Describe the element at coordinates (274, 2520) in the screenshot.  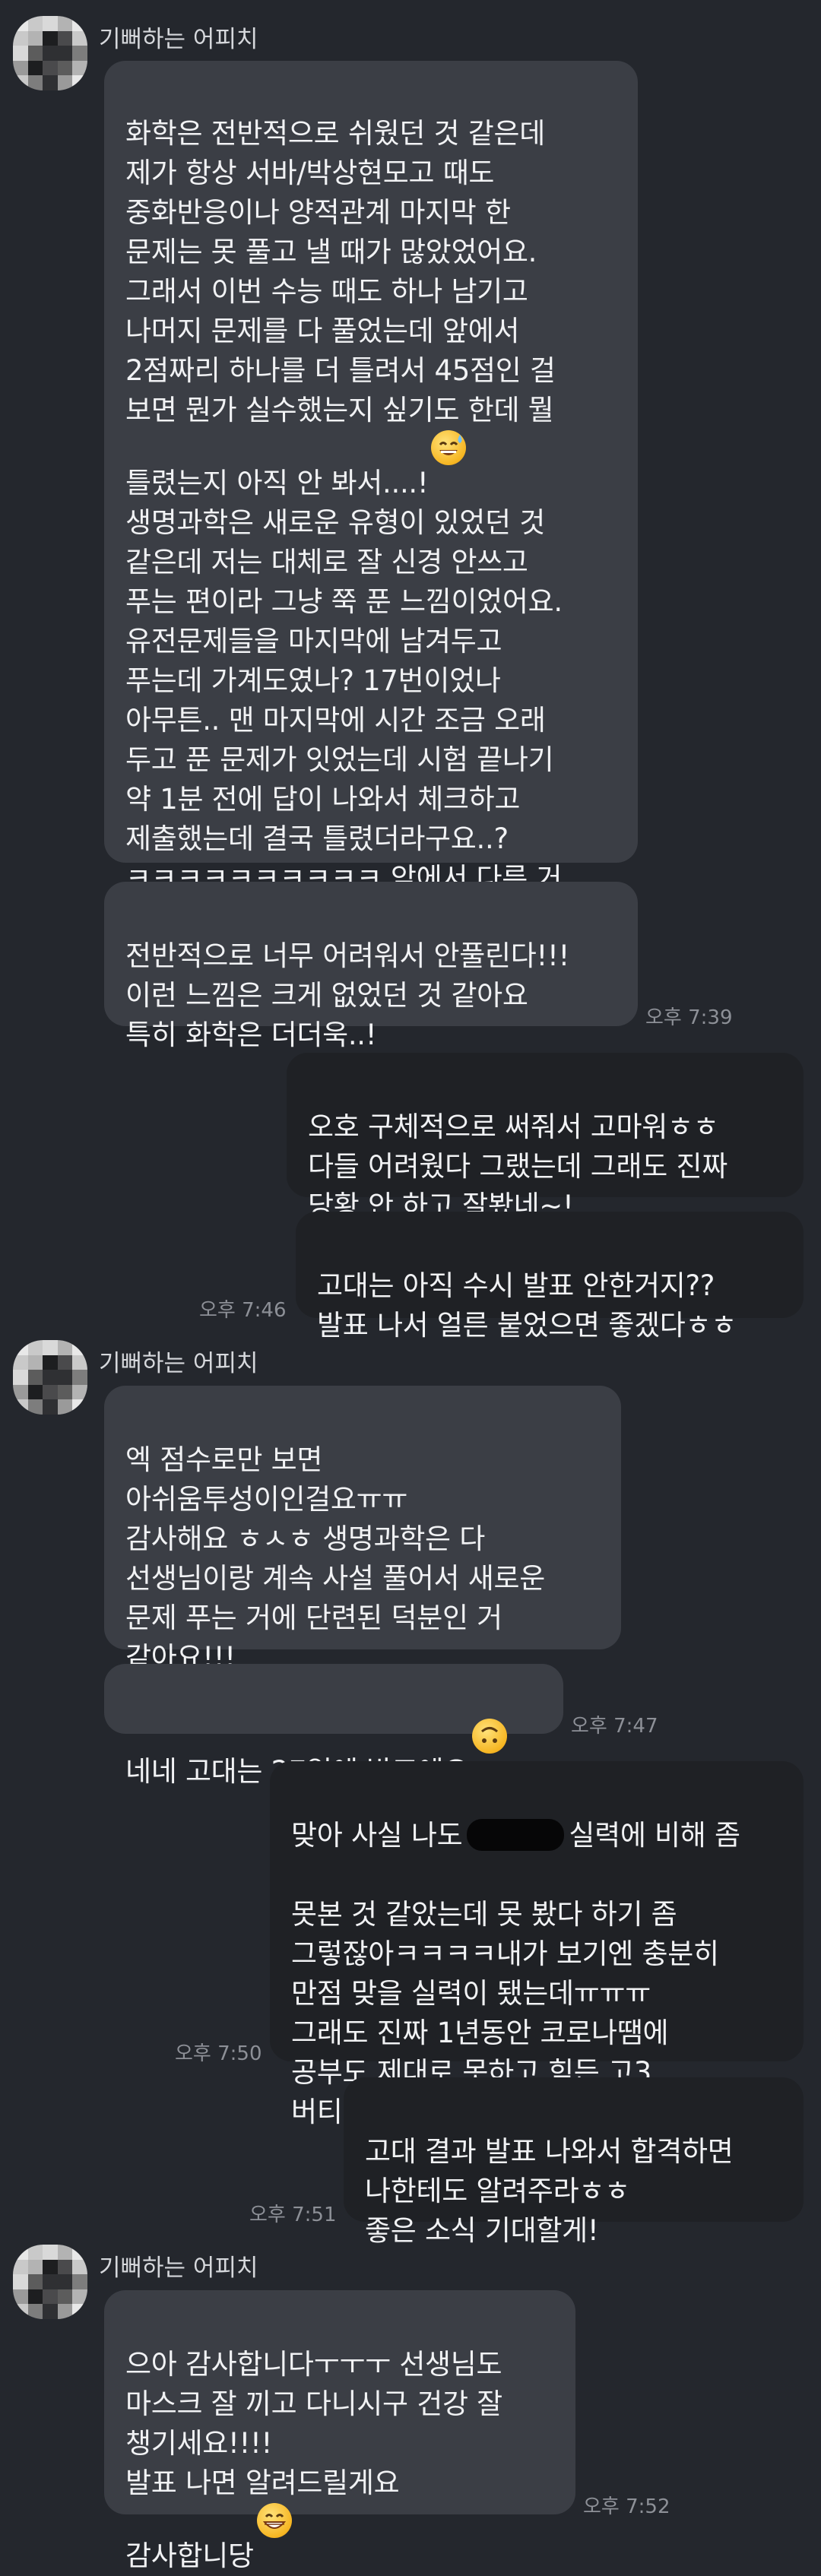
I see `grinning-emoji-icon` at that location.